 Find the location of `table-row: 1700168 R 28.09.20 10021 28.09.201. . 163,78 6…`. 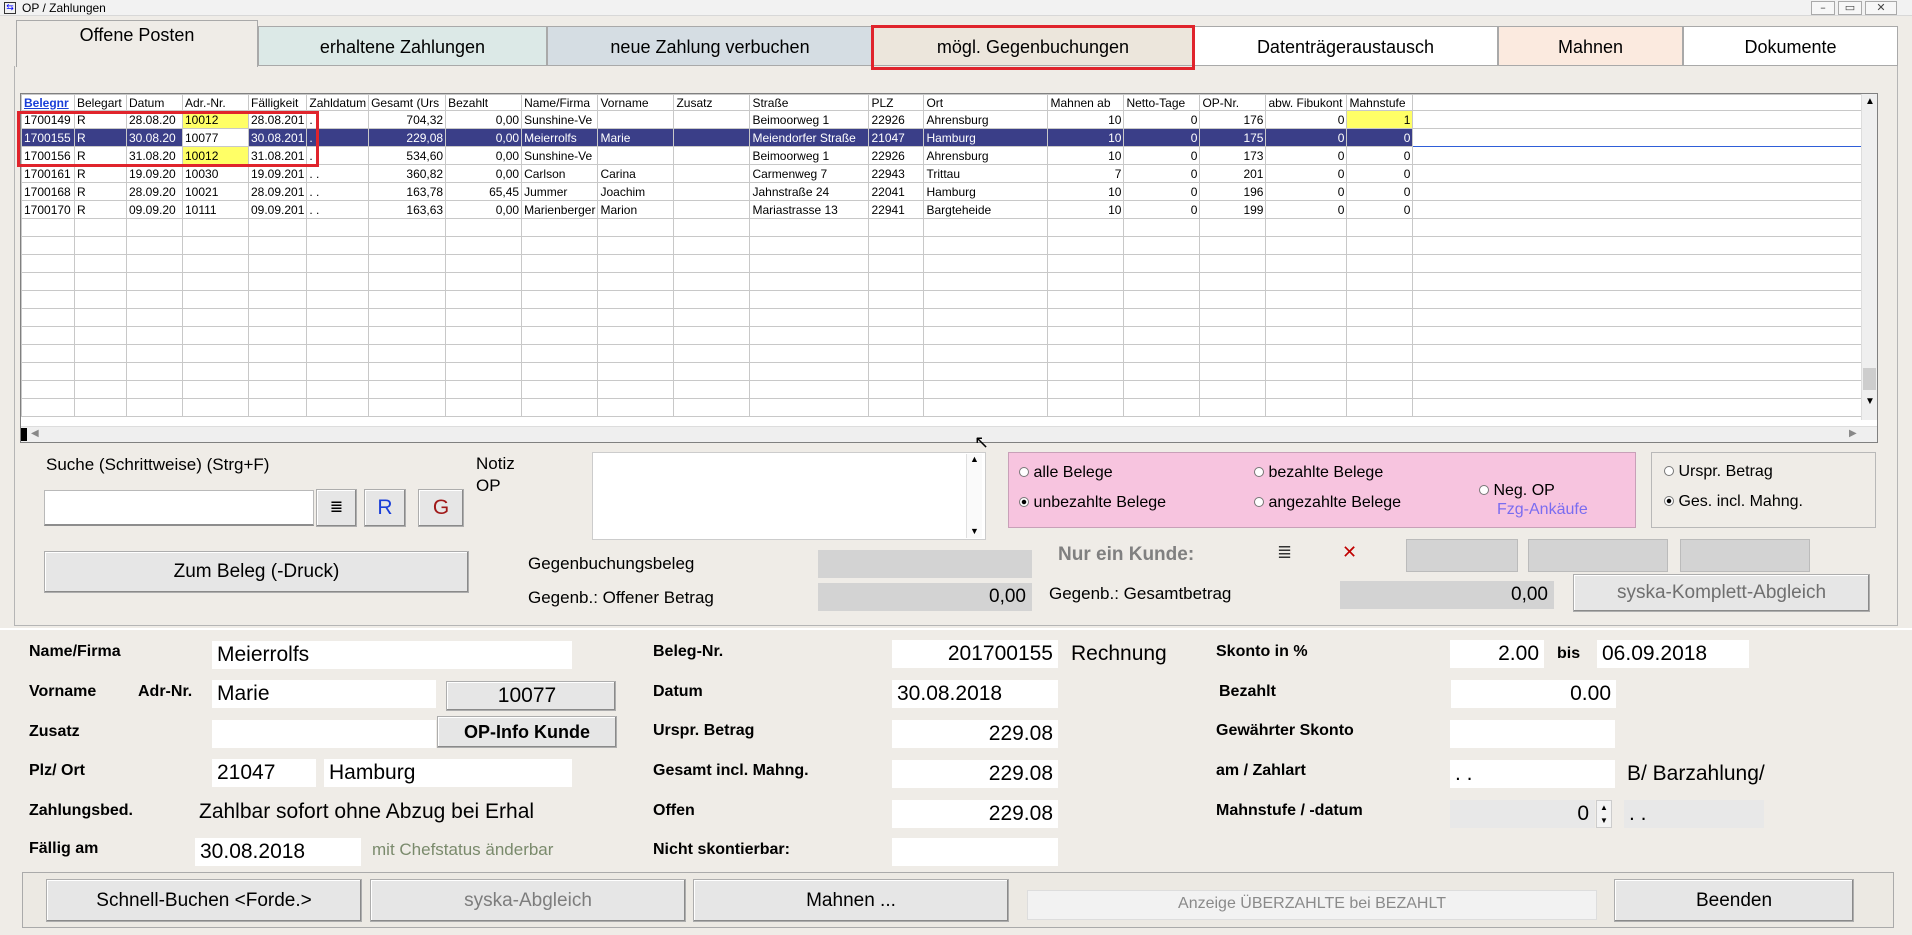

table-row: 1700168 R 28.09.20 10021 28.09.201. . 163,78 6… is located at coordinates (943, 191).